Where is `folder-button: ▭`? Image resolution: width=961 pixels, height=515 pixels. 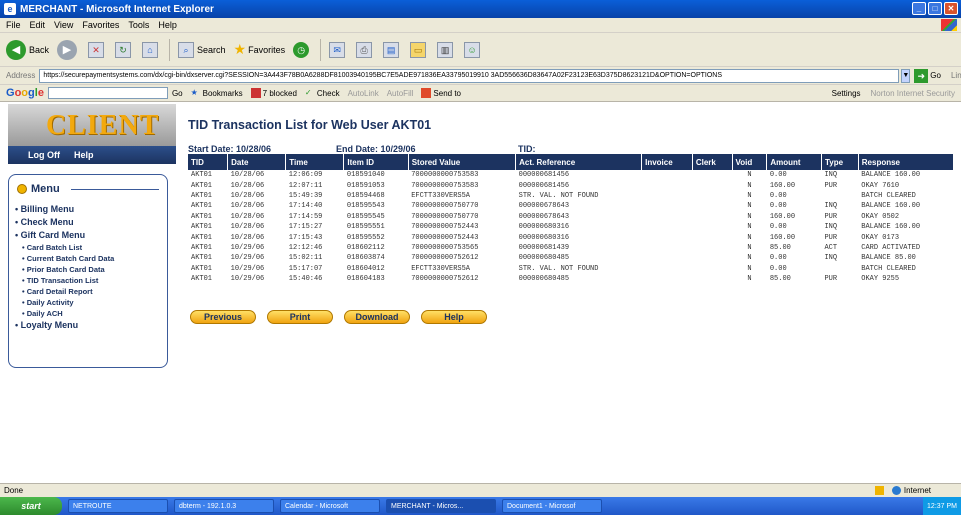 folder-button: ▭ is located at coordinates (419, 49).